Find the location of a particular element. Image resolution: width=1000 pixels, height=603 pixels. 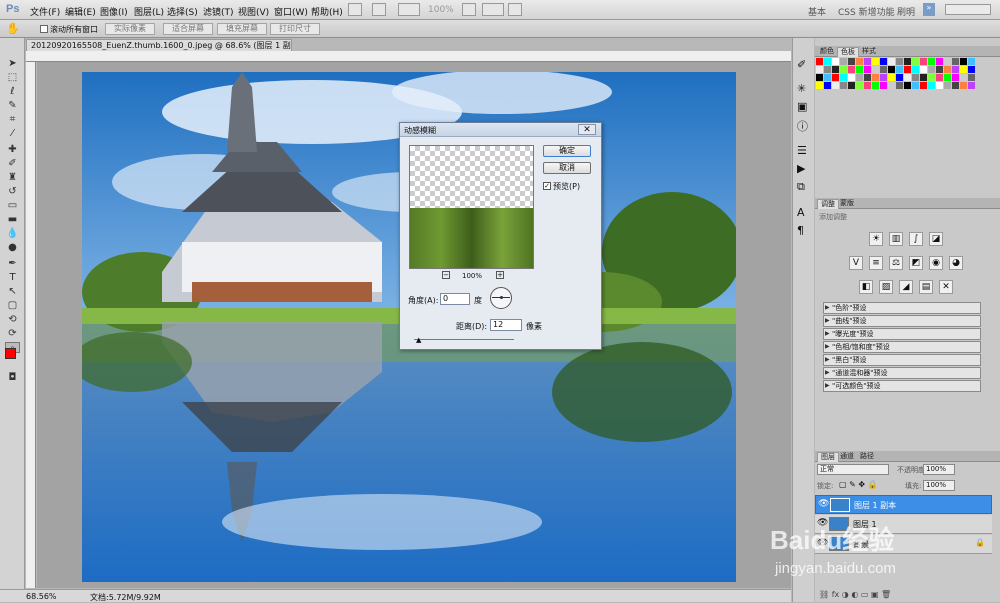

fit-screen-button: 适合屏幕 is located at coordinates (188, 29).